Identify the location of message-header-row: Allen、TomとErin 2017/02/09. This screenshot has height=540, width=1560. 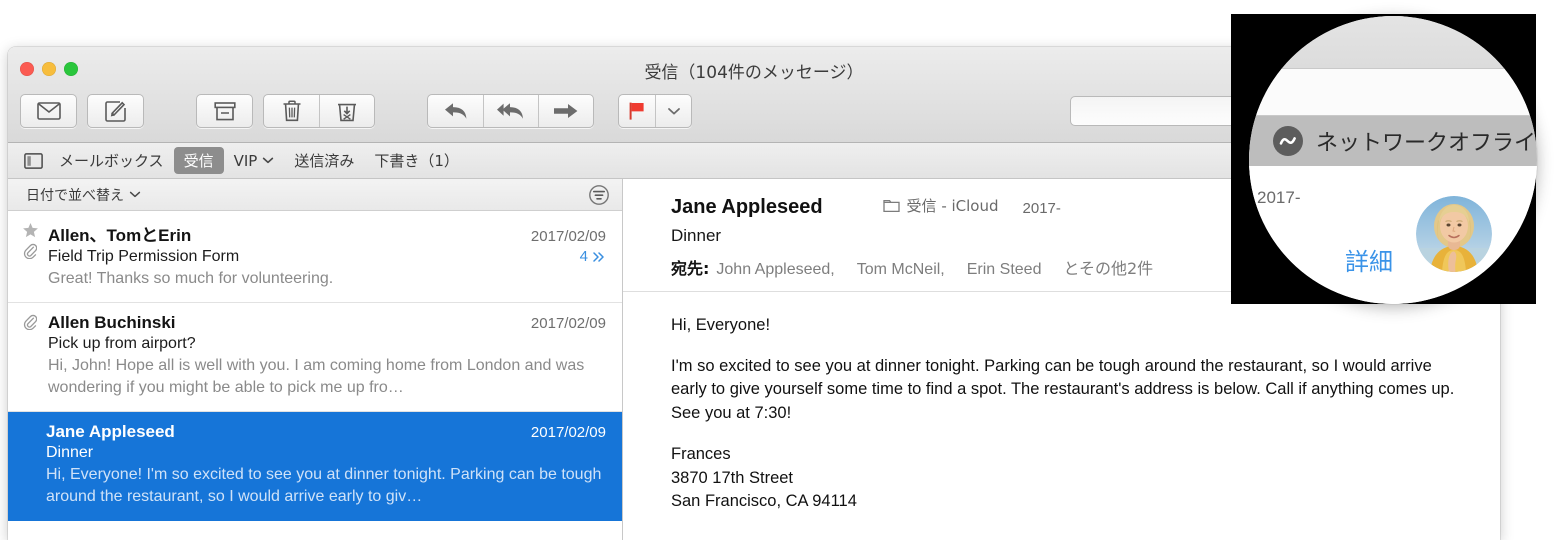
(327, 233).